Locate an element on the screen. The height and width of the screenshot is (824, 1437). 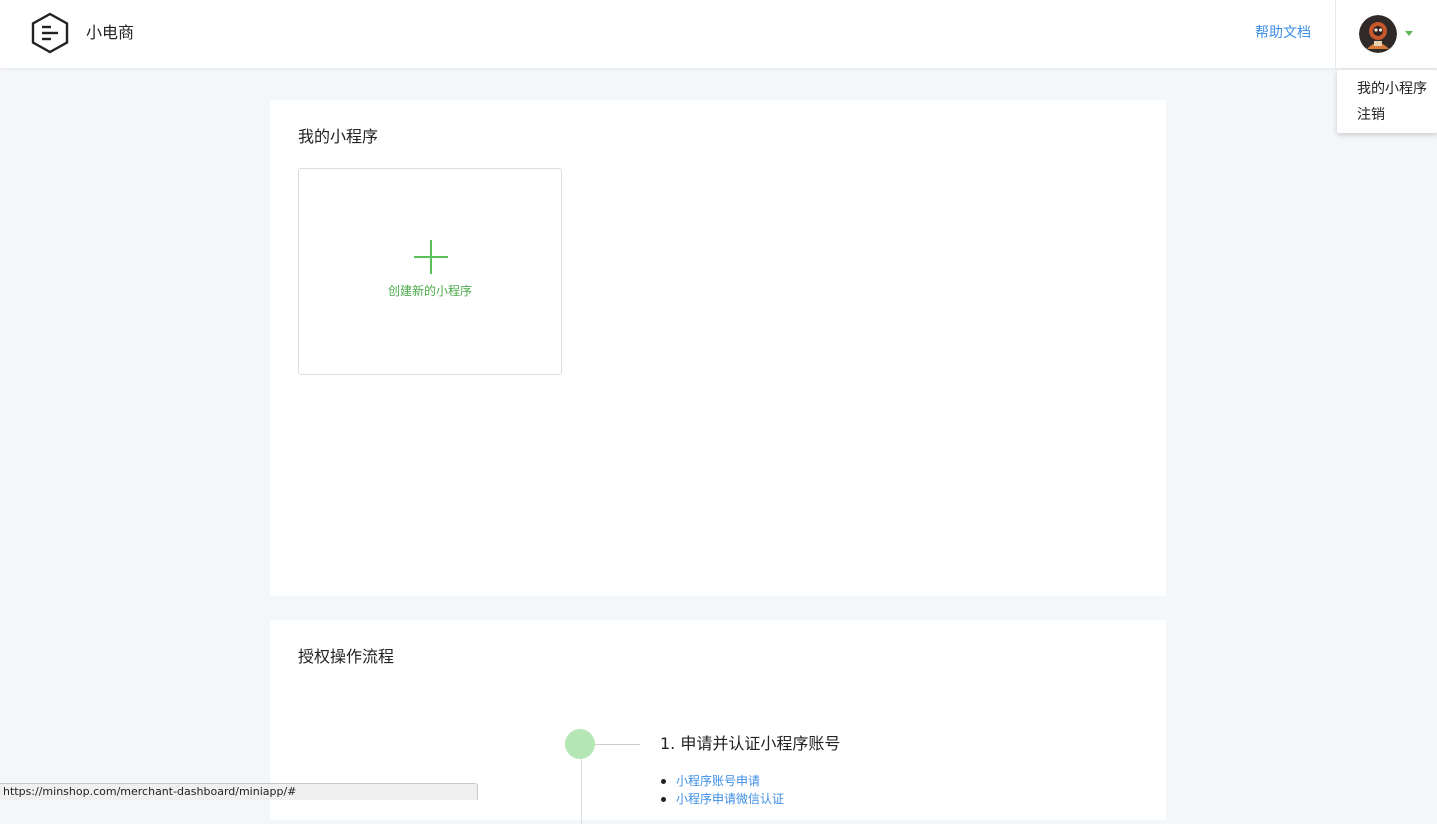
step-link-list: 小程序账号申请 小程序申请微信认证 is located at coordinates (722, 790).